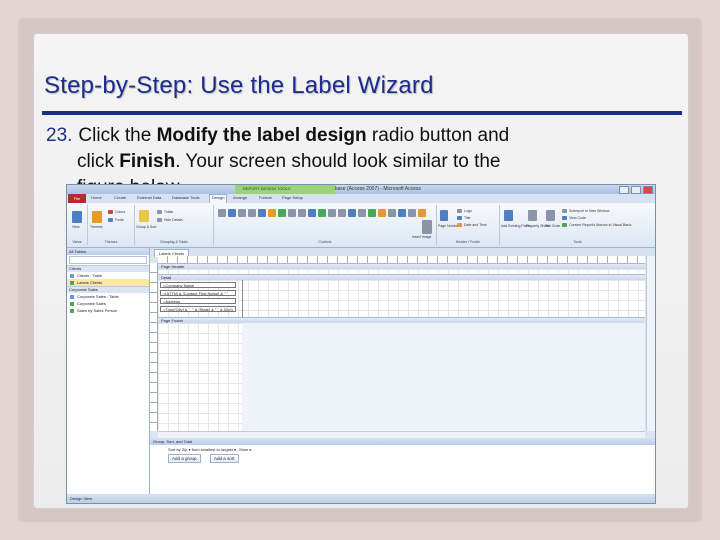  I want to click on tab-design: Design, so click(218, 198).